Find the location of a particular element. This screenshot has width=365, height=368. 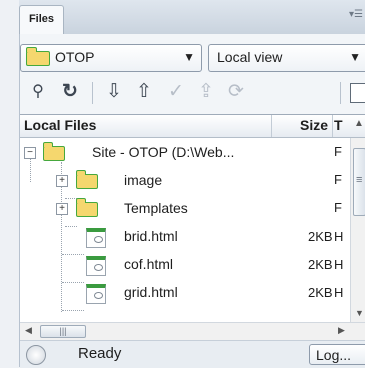

get-icon: ⇩ is located at coordinates (114, 92).